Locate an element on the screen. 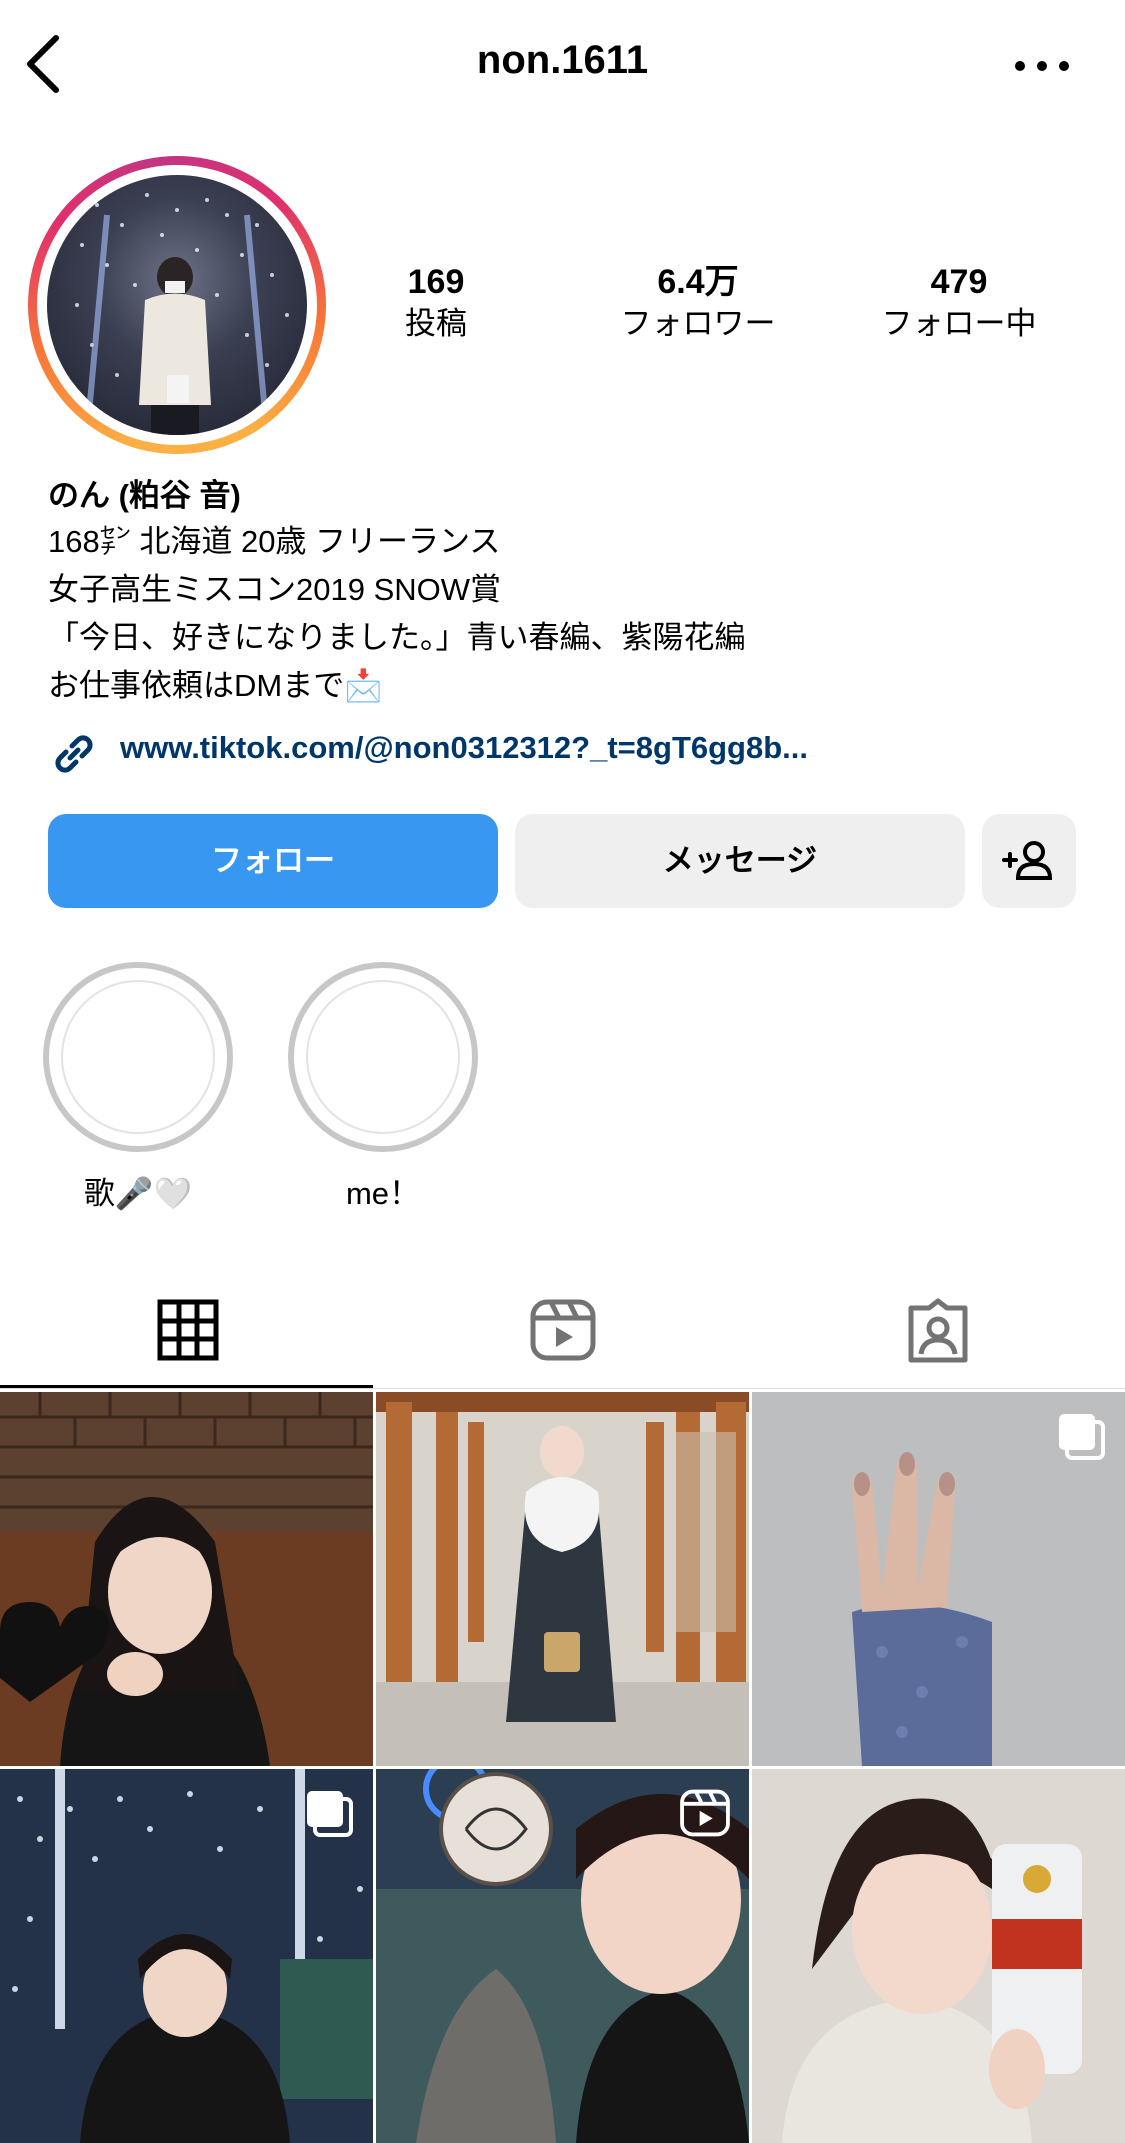  tagged-icon is located at coordinates (937, 1330).